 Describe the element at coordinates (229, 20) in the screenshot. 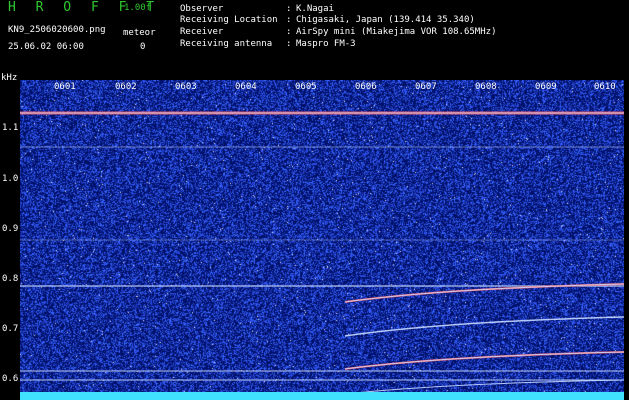

I see `meta-key-location: Receiving Location` at that location.